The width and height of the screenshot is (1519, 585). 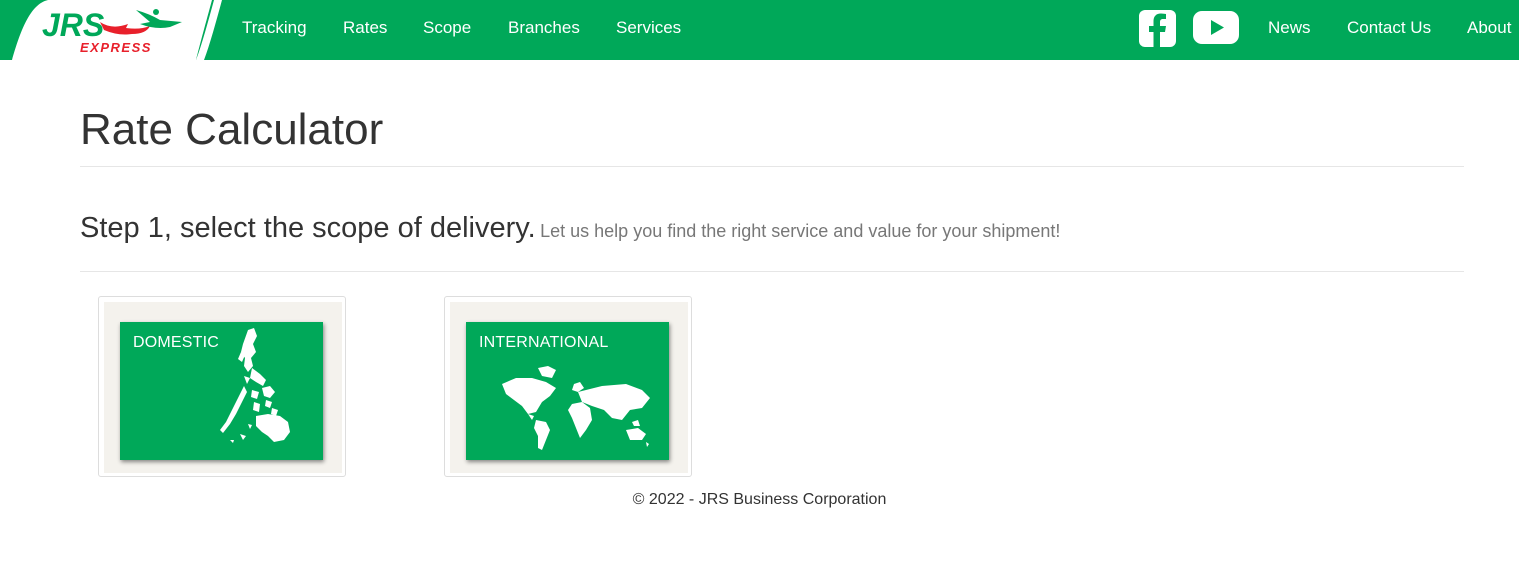 I want to click on domestic-label: DOMESTIC, so click(x=176, y=342).